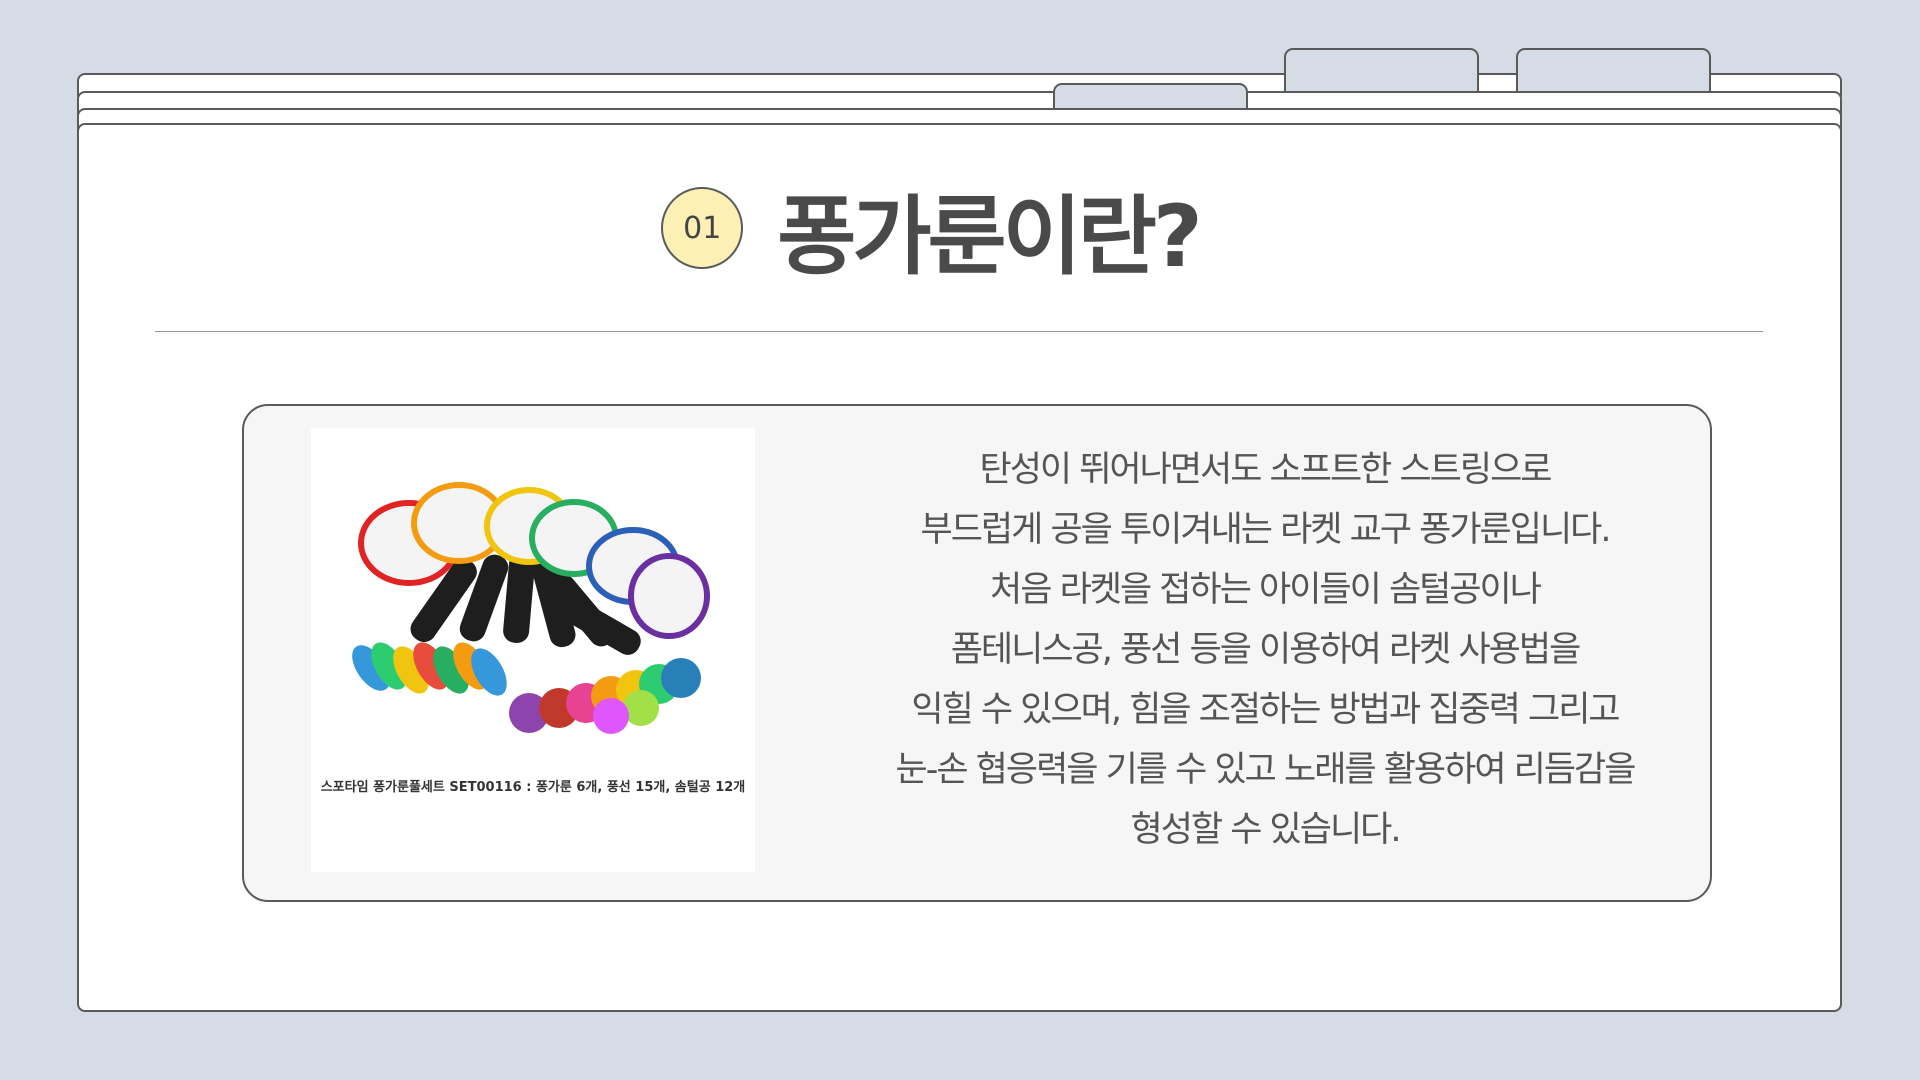 This screenshot has height=1080, width=1920. What do you see at coordinates (1265, 710) in the screenshot?
I see `description-line: 익힐 수 있으며, 힘을 조절하는 방법과 집중력 그리고` at bounding box center [1265, 710].